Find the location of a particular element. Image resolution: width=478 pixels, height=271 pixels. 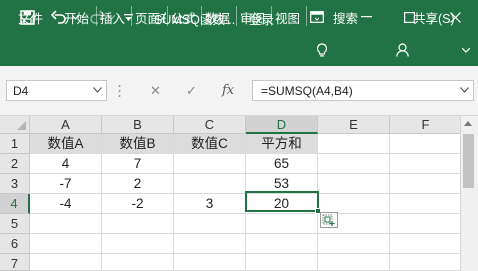

cell-f5 is located at coordinates (426, 224).